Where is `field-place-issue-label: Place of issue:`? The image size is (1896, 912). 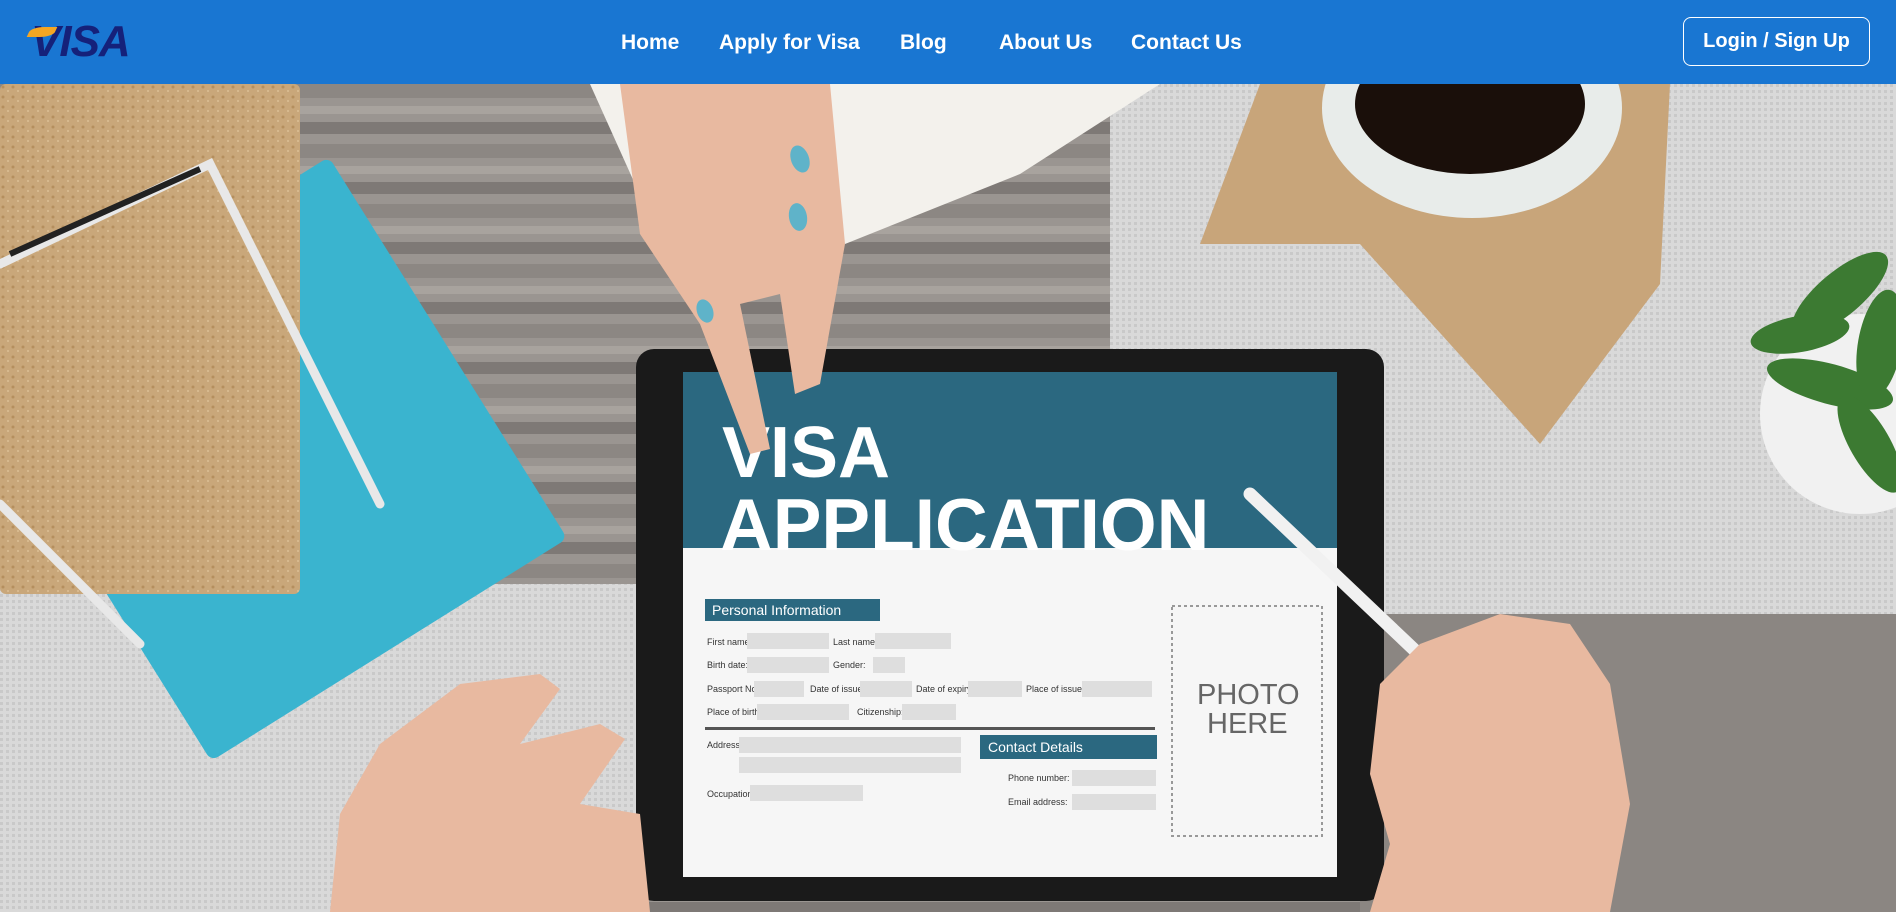
field-place-issue-label: Place of issue: is located at coordinates (1055, 689).